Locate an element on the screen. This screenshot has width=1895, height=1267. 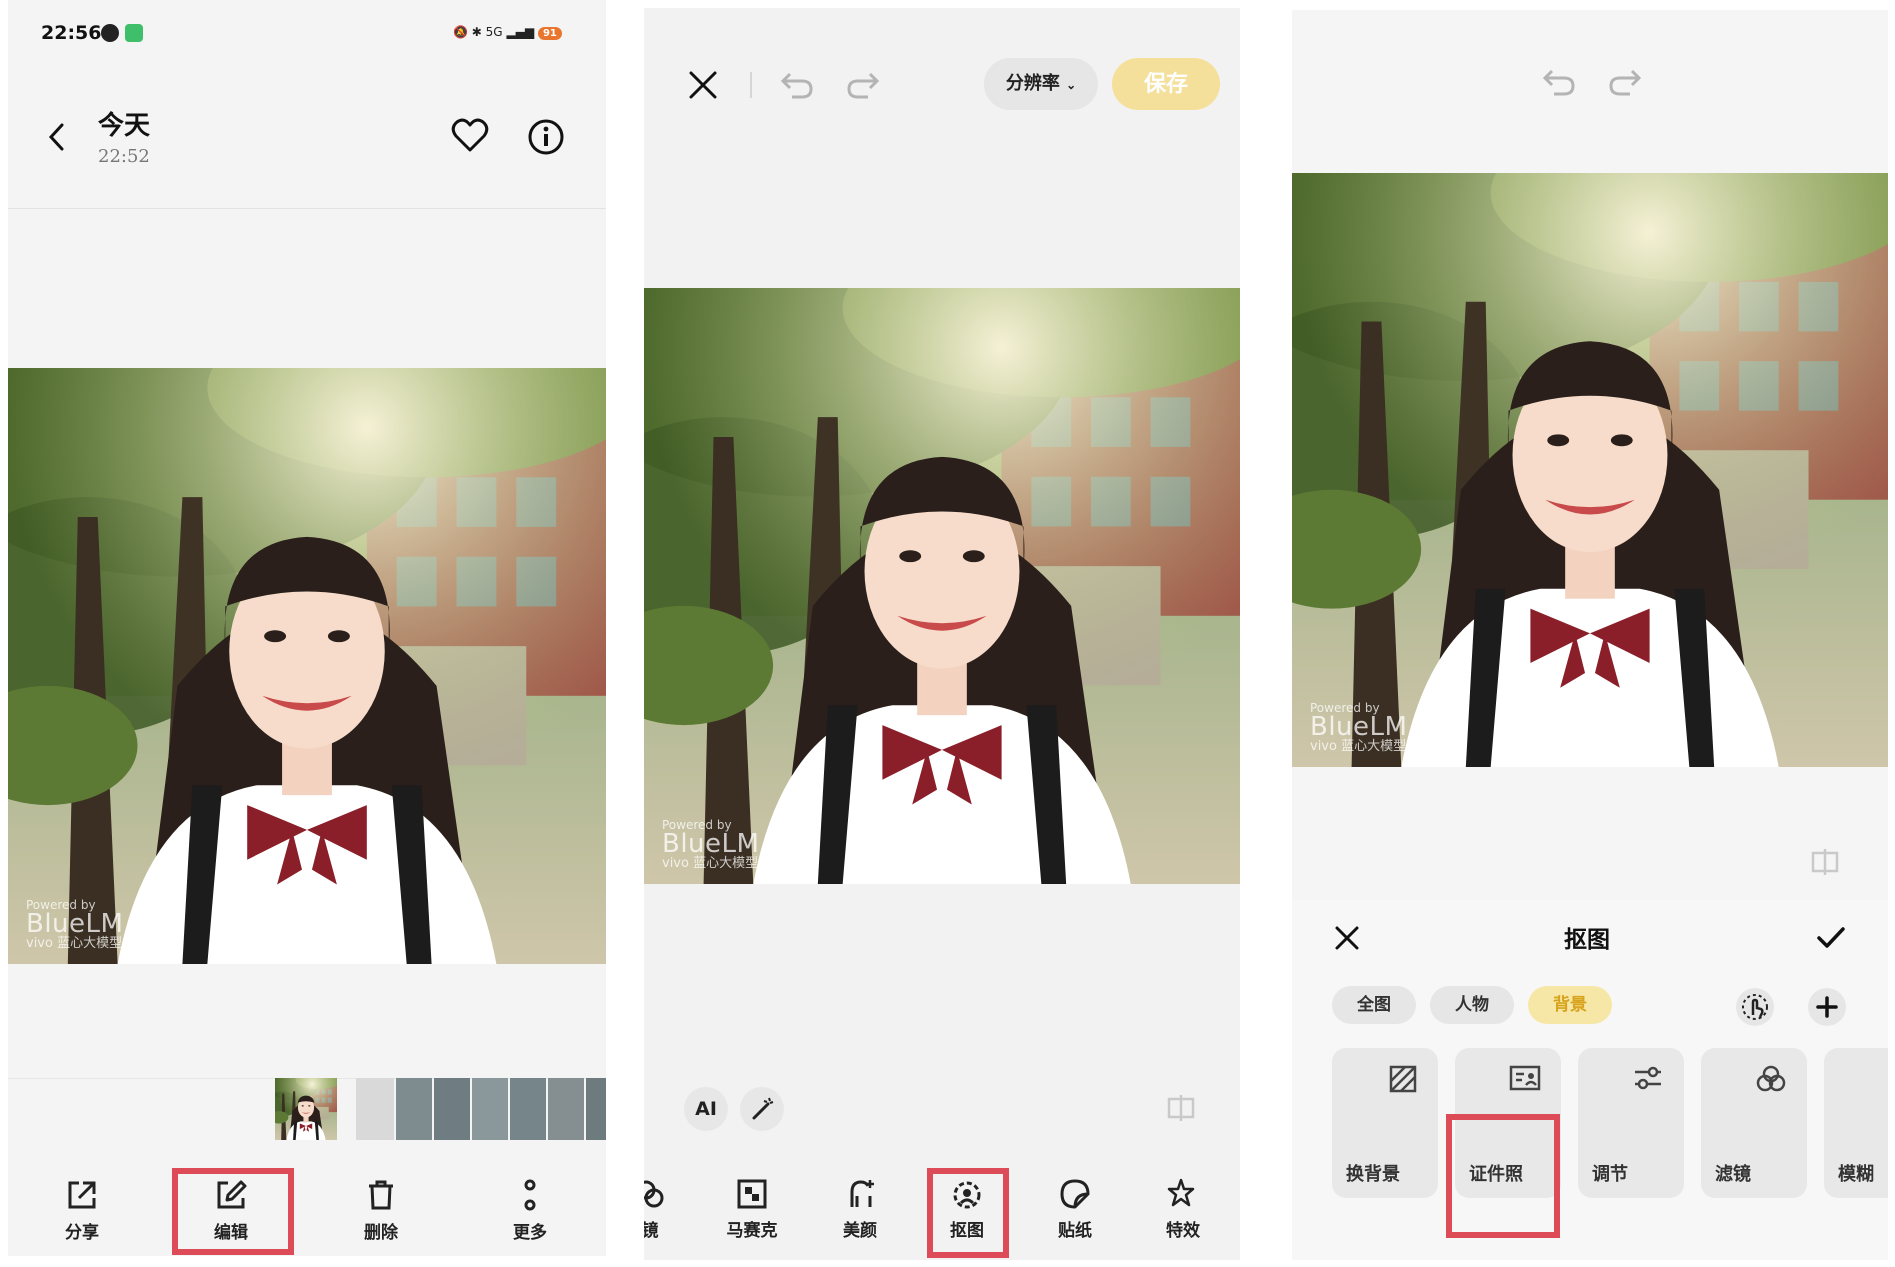
segment-background: 背景 is located at coordinates (1570, 1005).